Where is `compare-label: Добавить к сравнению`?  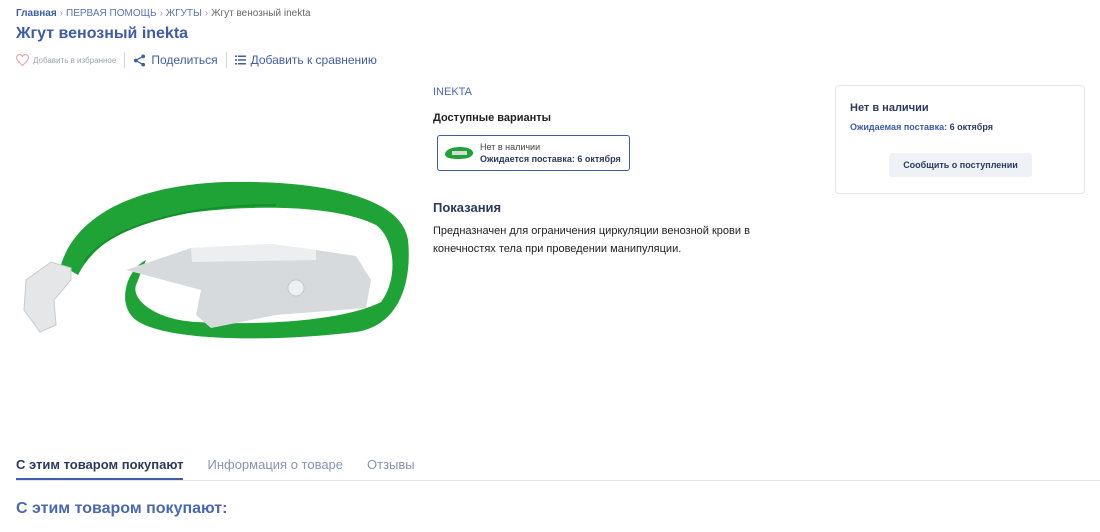
compare-label: Добавить к сравнению is located at coordinates (313, 60).